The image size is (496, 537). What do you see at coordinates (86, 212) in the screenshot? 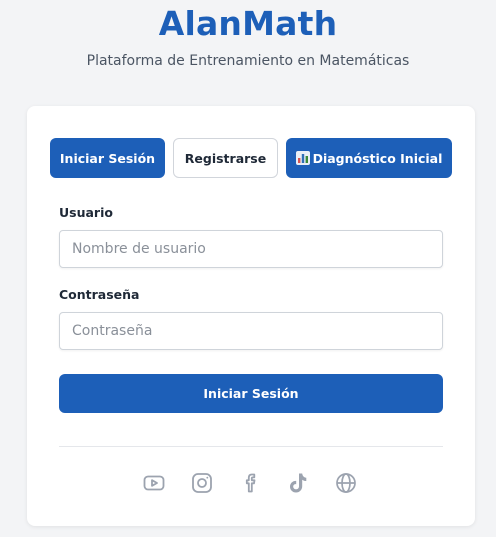
I see `username-label: Usuario` at bounding box center [86, 212].